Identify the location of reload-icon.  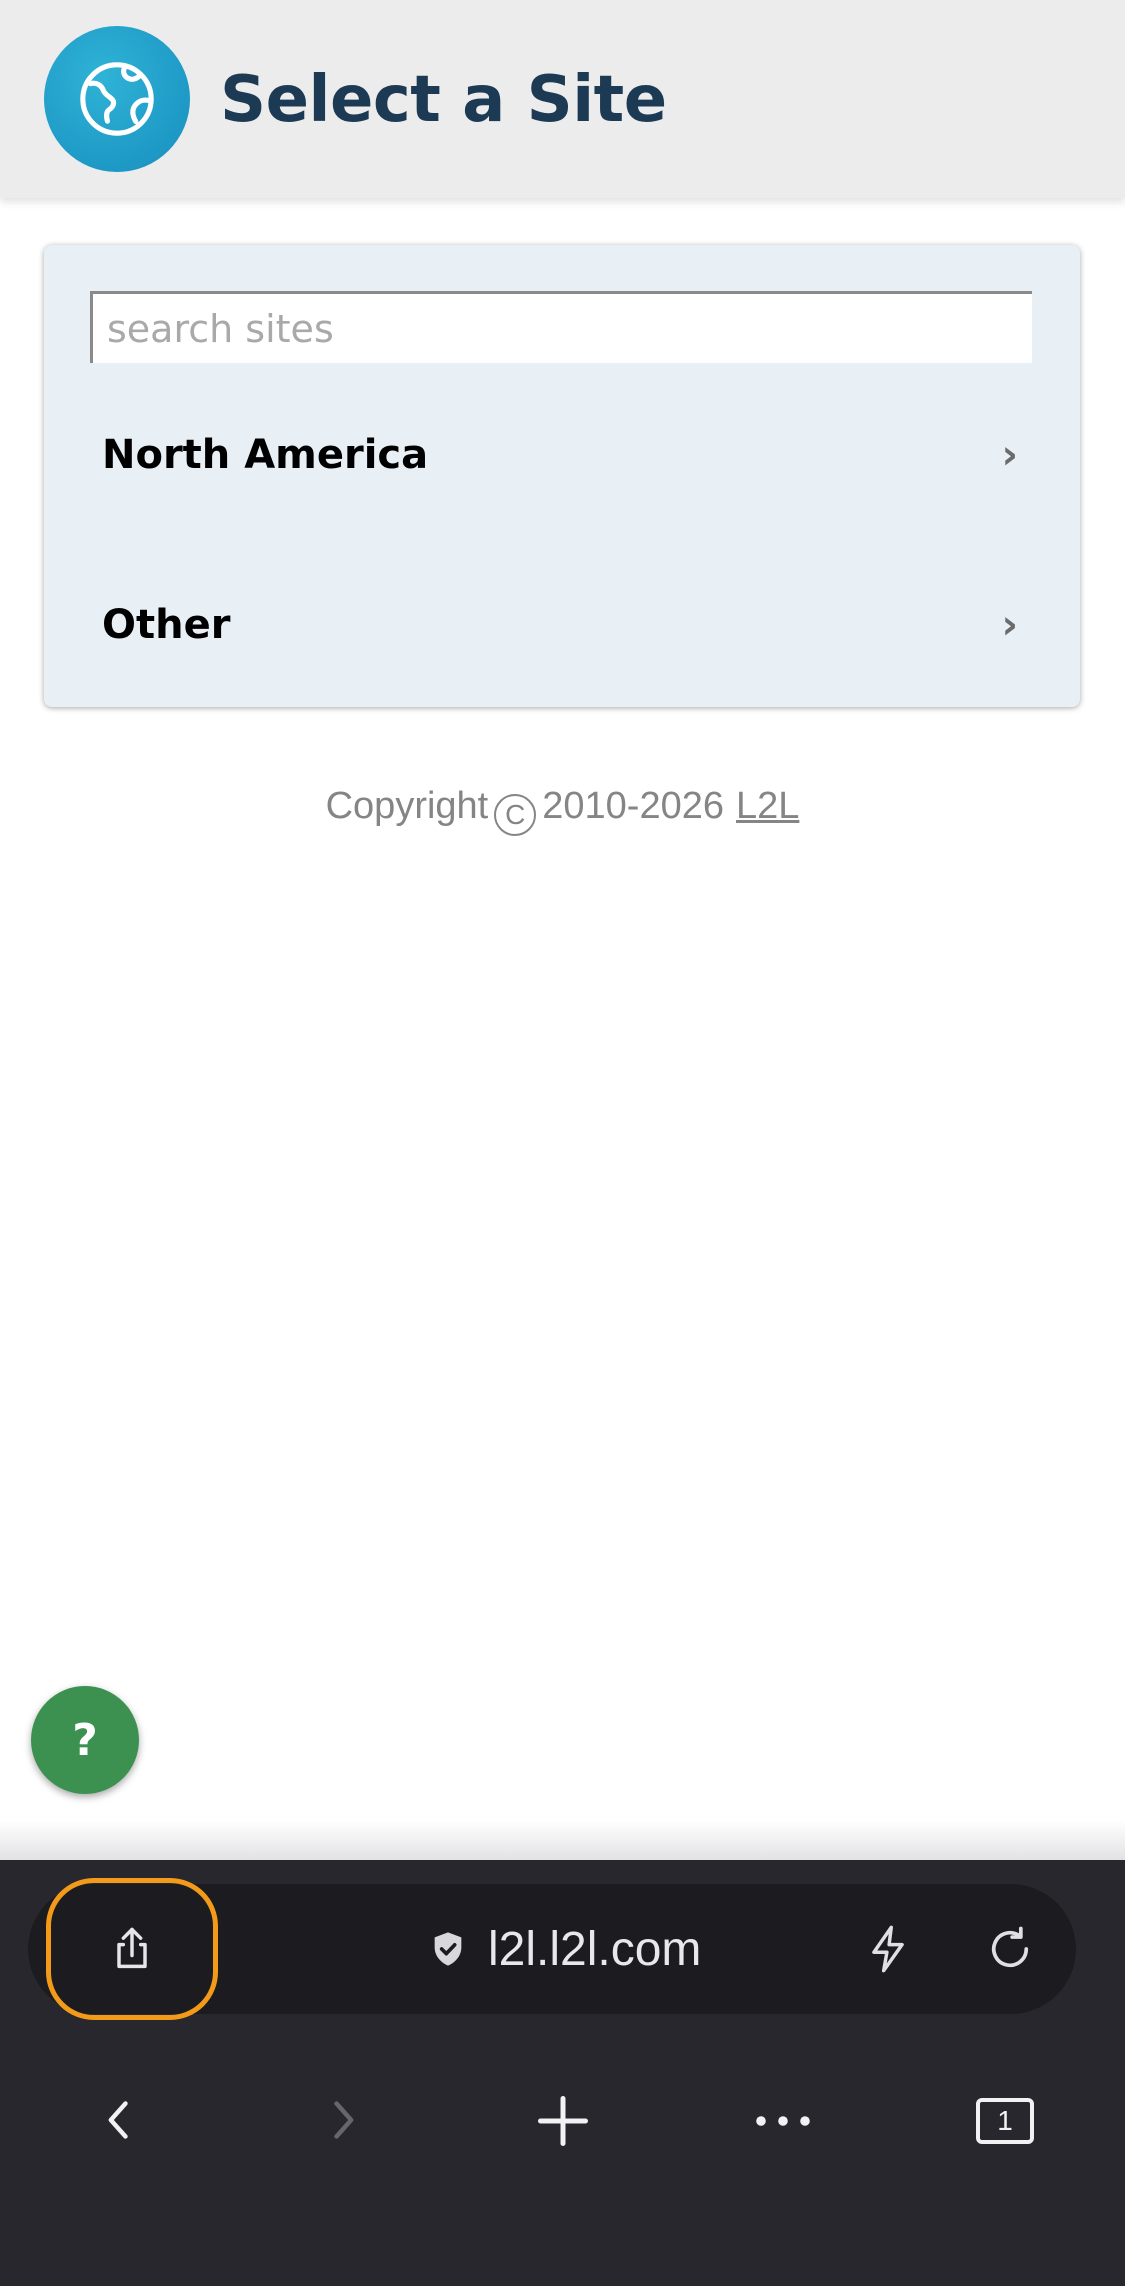
(1010, 1947).